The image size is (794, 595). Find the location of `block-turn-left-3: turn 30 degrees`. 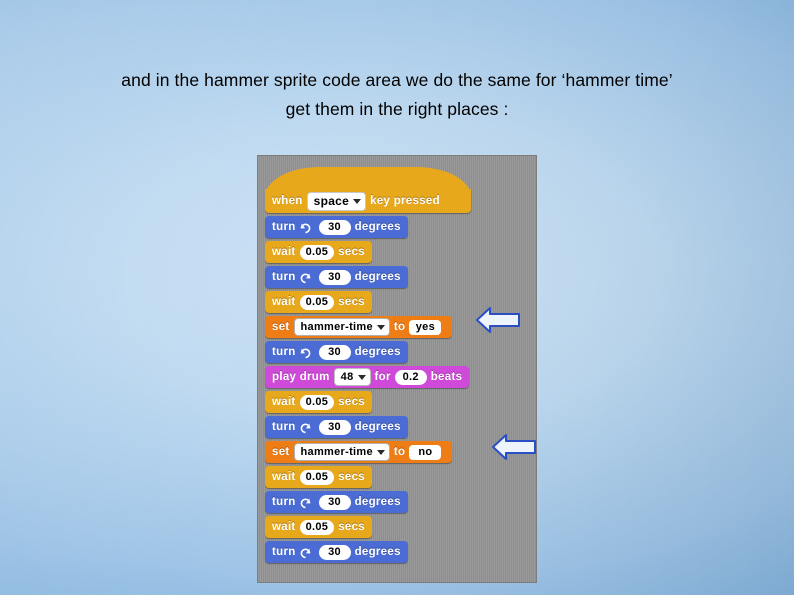

block-turn-left-3: turn 30 degrees is located at coordinates (336, 502).